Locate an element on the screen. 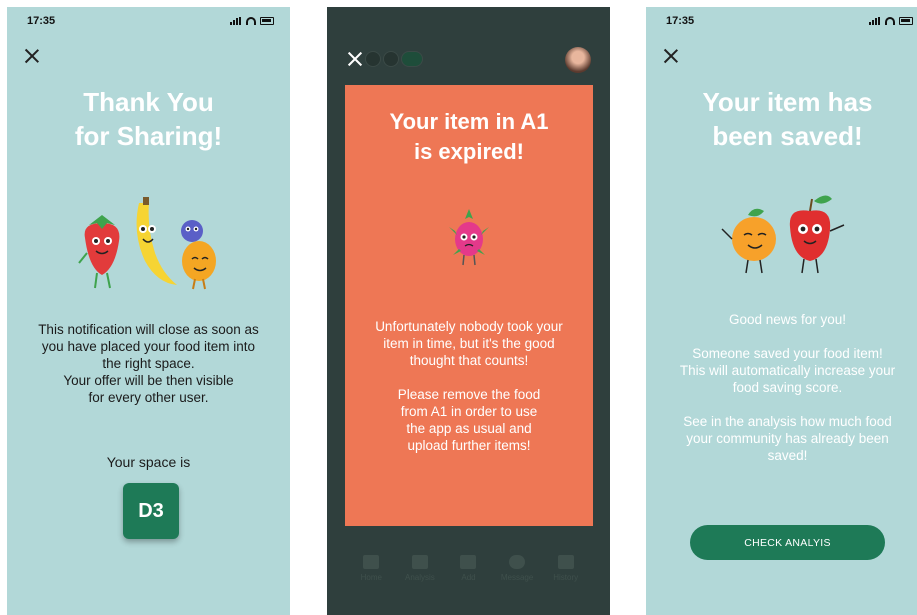 The width and height of the screenshot is (917, 615). fruit-characters-illustration is located at coordinates (147, 243).